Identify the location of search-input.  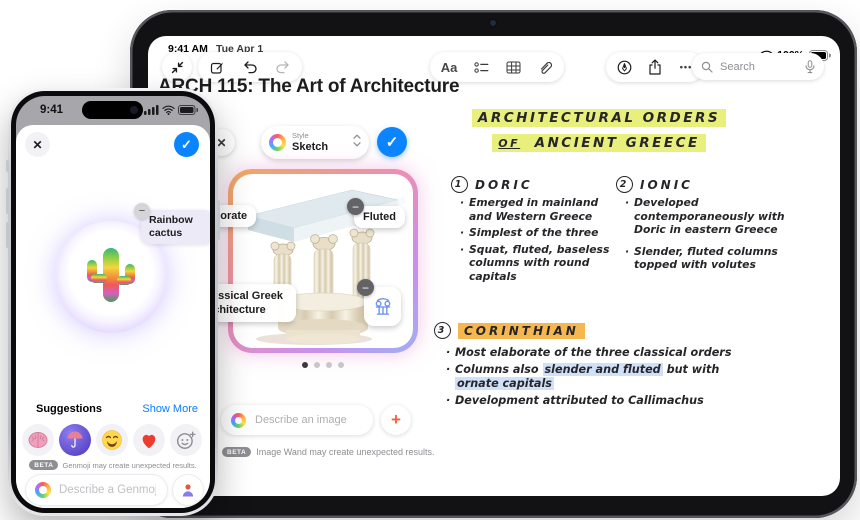
(759, 66).